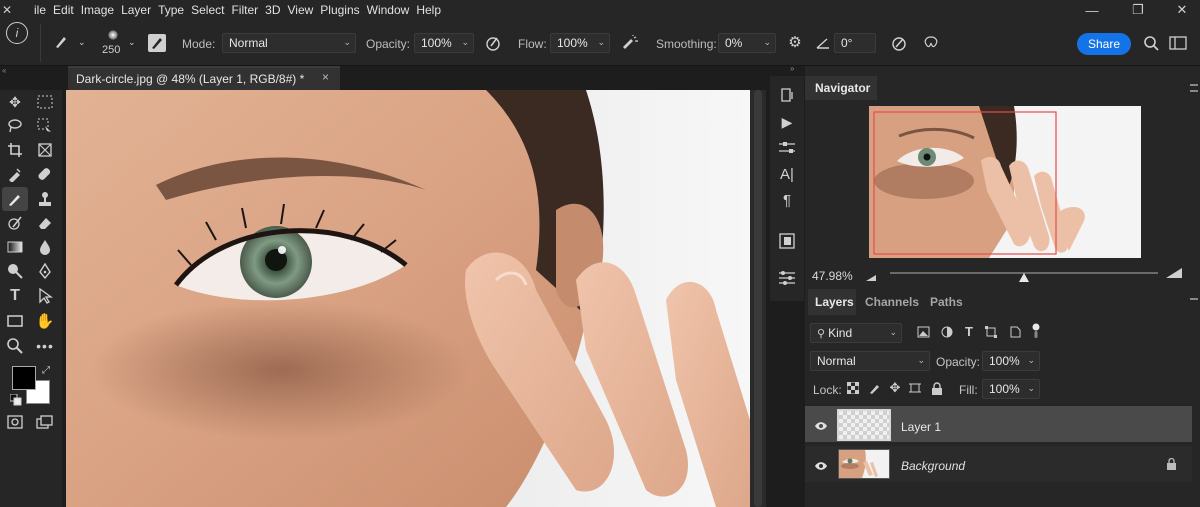  I want to click on layer-filter-select: ⚲ Kind ⌄, so click(856, 333).